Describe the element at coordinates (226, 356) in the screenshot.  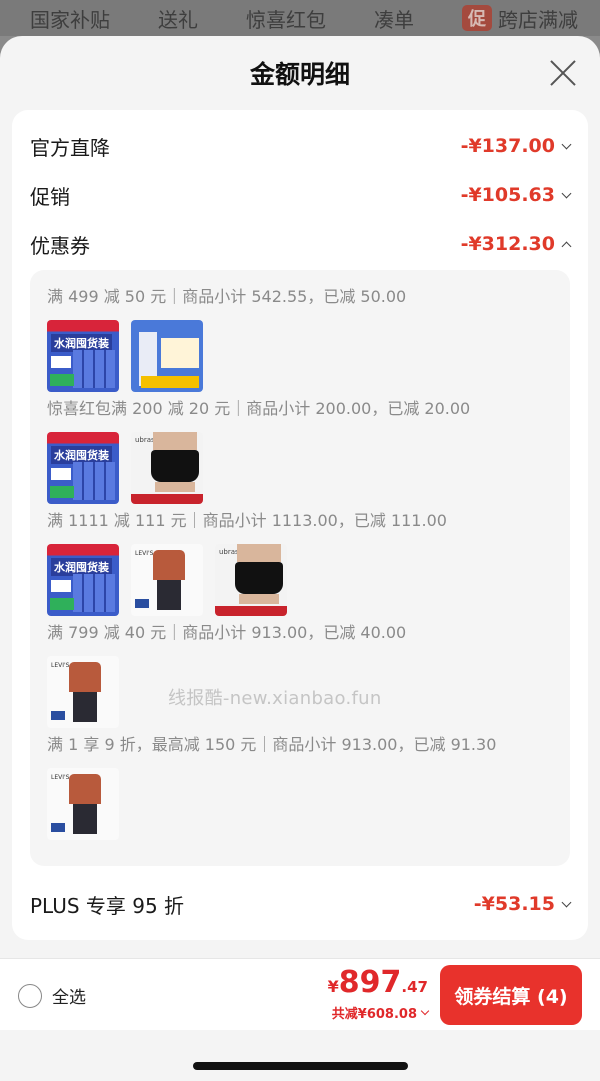
I see `product-thumbs: 水润囤货装` at that location.